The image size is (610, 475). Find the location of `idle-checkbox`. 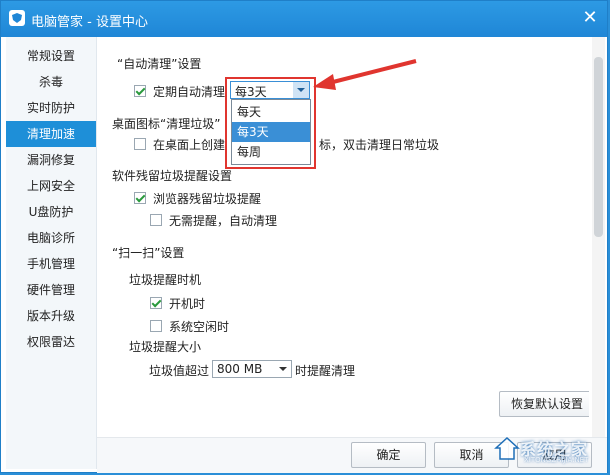

idle-checkbox is located at coordinates (156, 326).